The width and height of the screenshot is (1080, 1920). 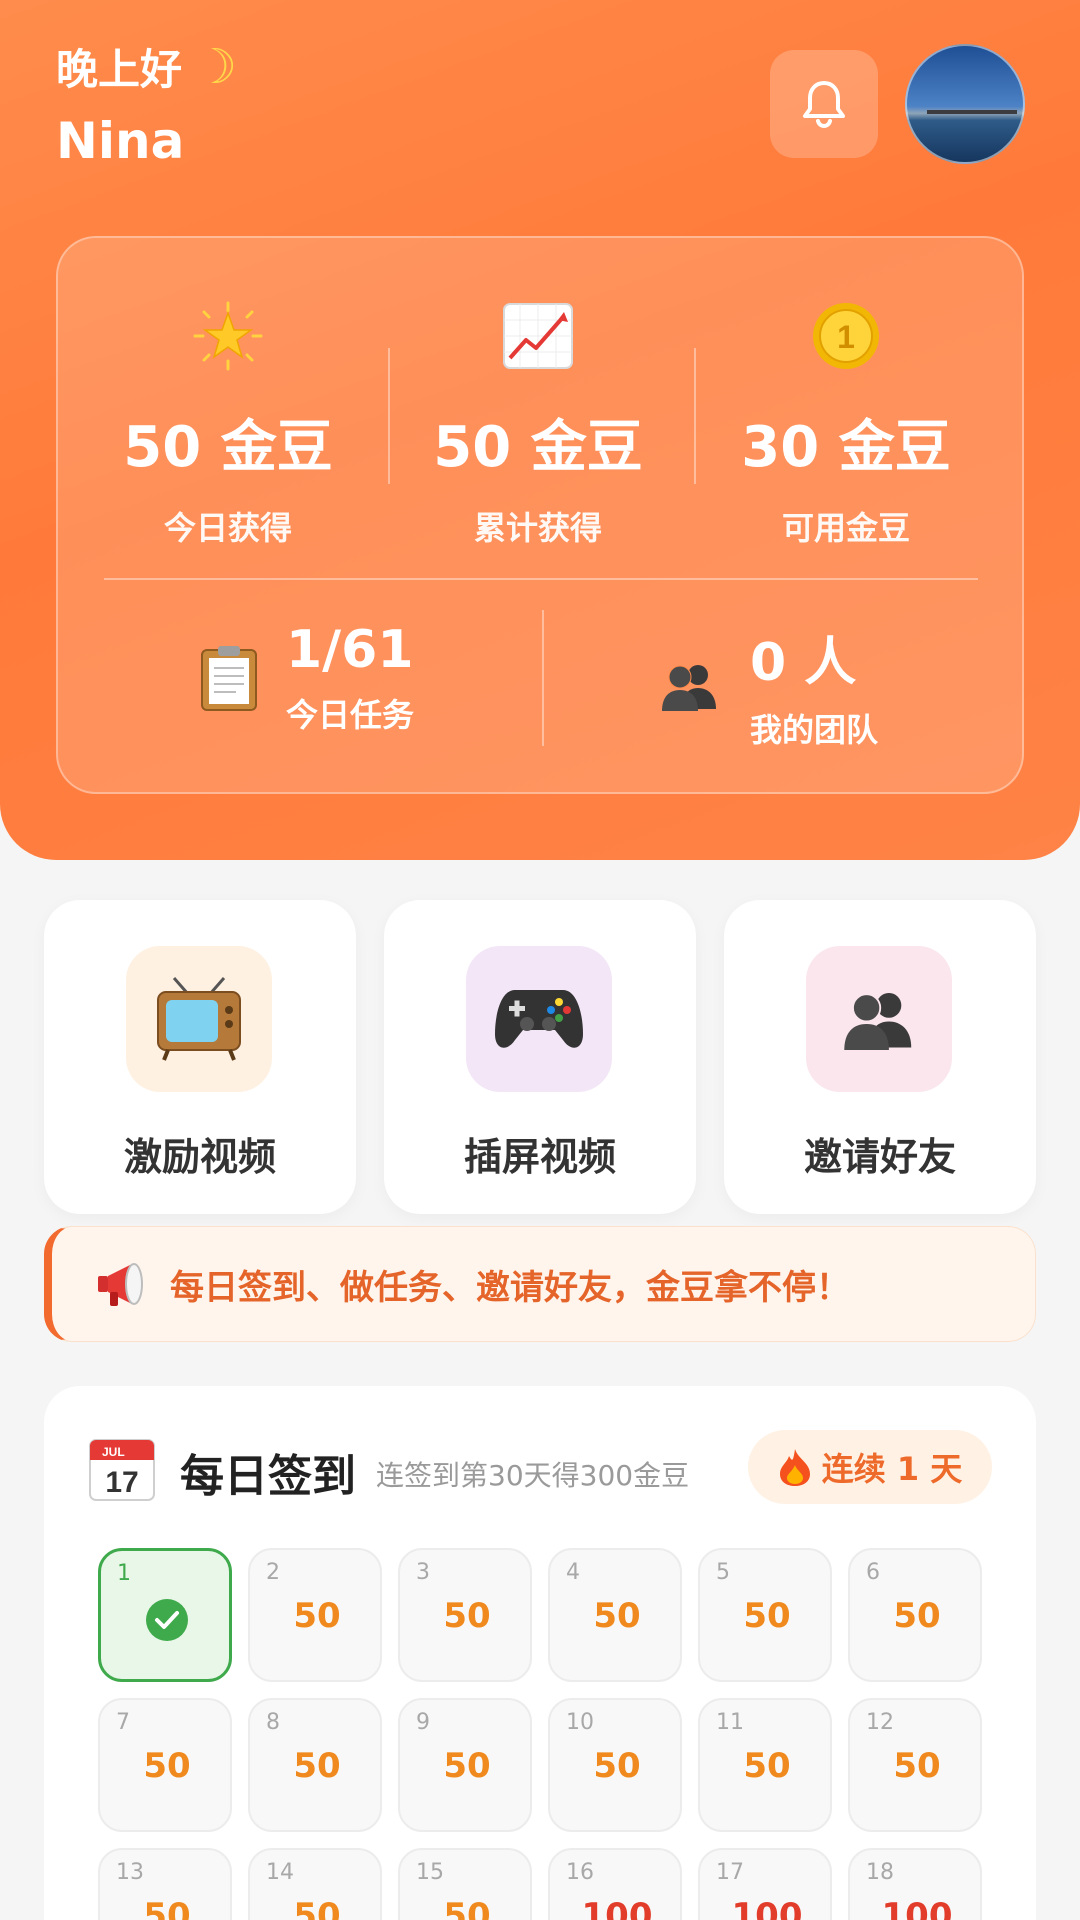 I want to click on checkin-day-number: 13, so click(x=130, y=1872).